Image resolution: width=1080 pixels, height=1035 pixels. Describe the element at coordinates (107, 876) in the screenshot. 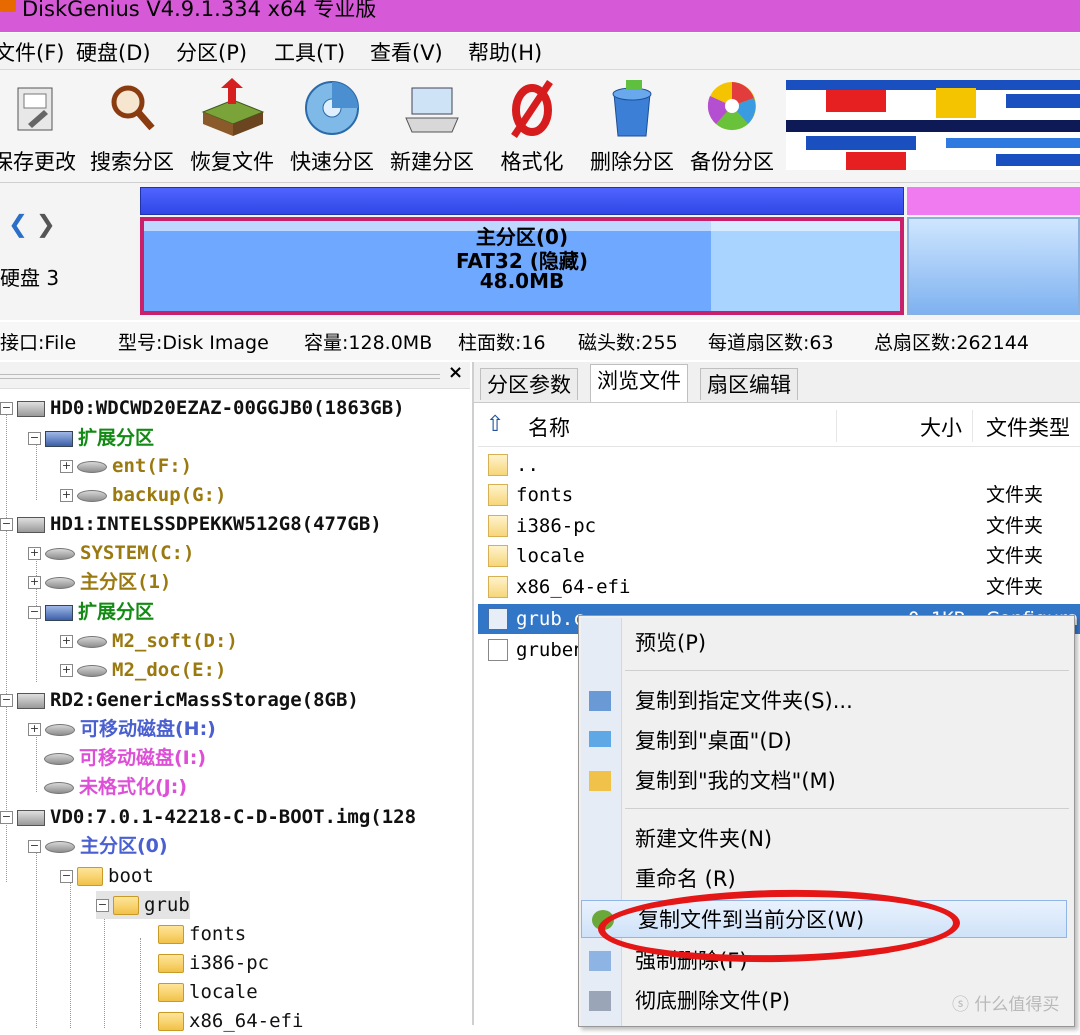

I see `tree-item-boot: − boot` at that location.